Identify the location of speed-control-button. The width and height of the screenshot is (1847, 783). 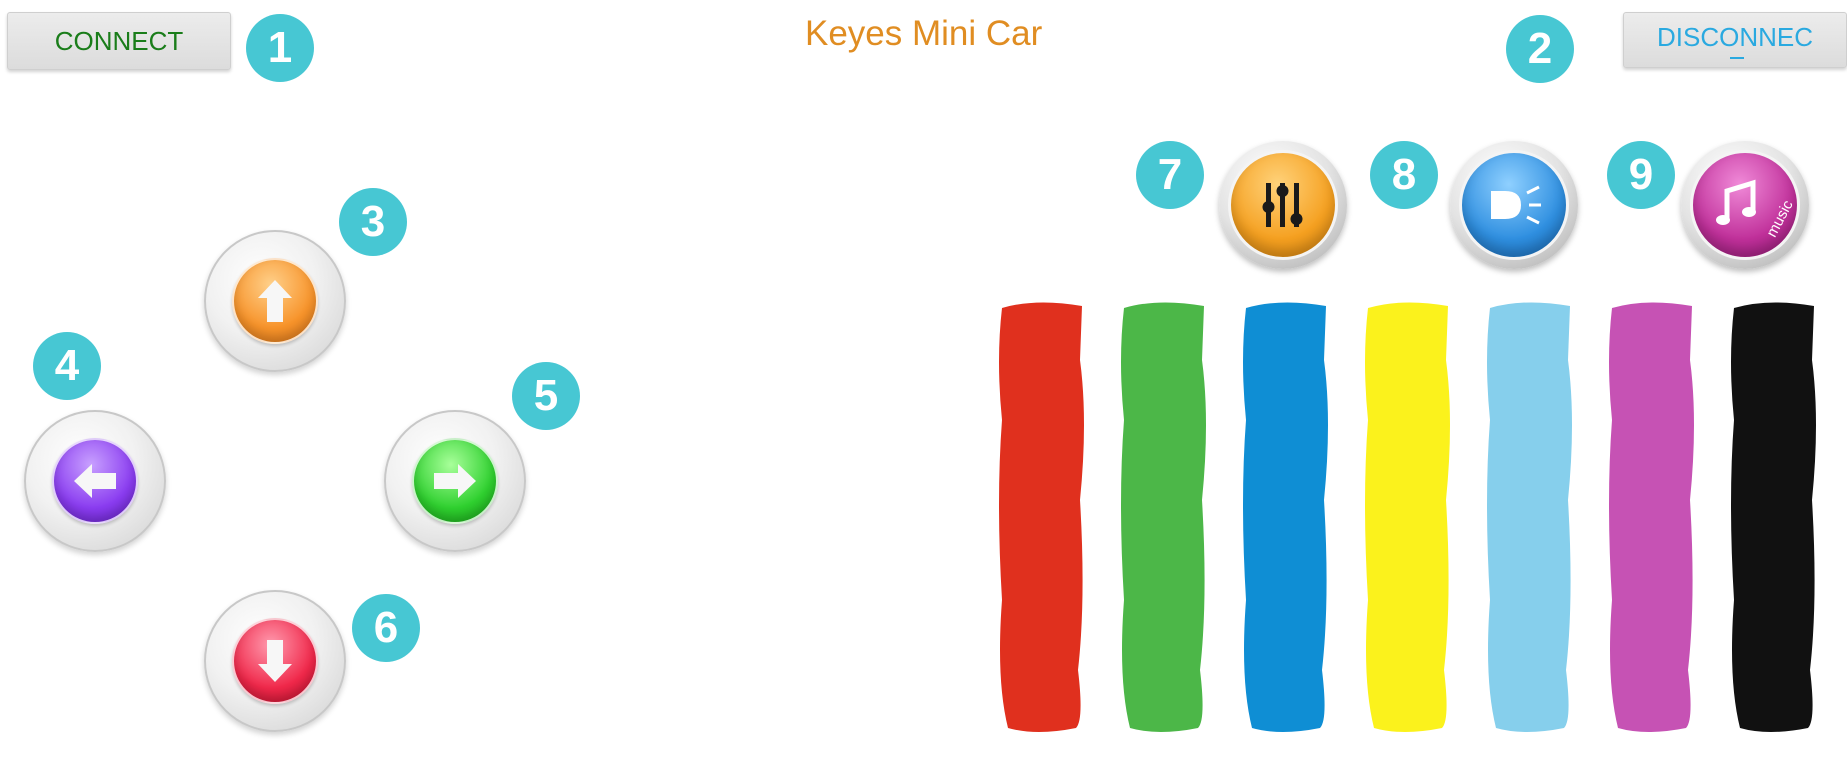
(1283, 205).